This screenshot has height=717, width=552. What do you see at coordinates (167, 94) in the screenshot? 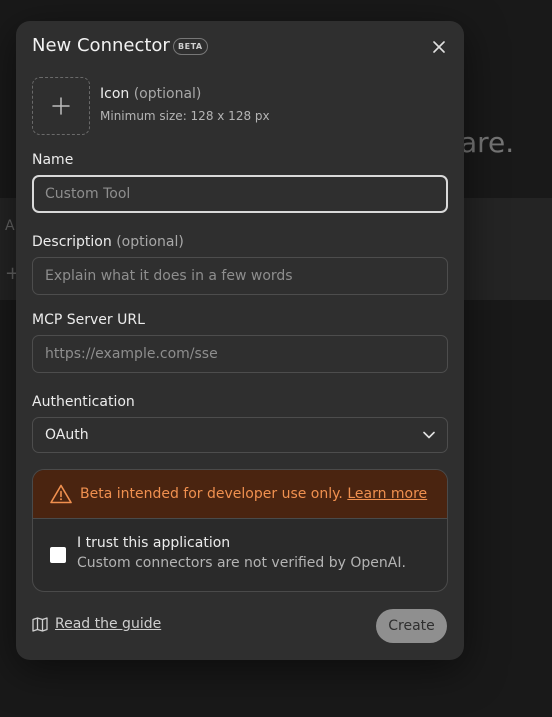
I see `icon-optional-text: (optional)` at bounding box center [167, 94].